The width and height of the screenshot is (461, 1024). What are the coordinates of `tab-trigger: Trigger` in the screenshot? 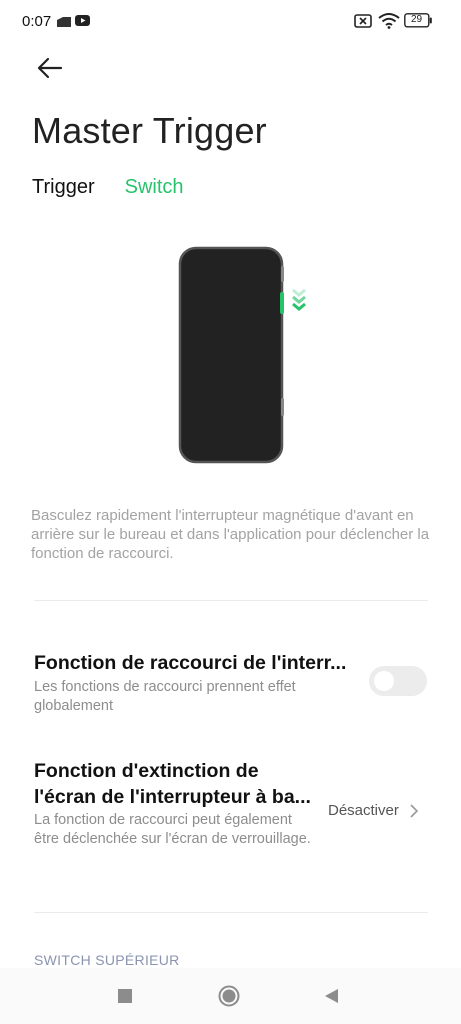 It's located at (63, 187).